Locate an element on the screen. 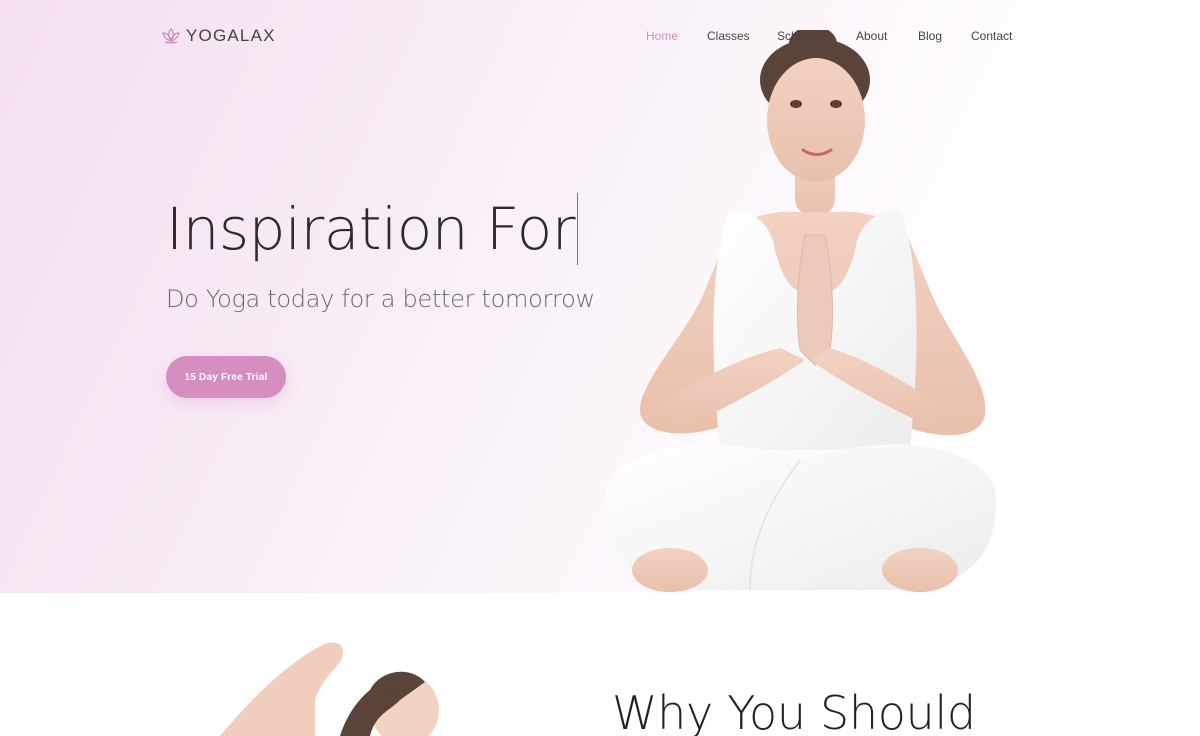  free-trial-button: 15 Day Free Trial is located at coordinates (226, 377).